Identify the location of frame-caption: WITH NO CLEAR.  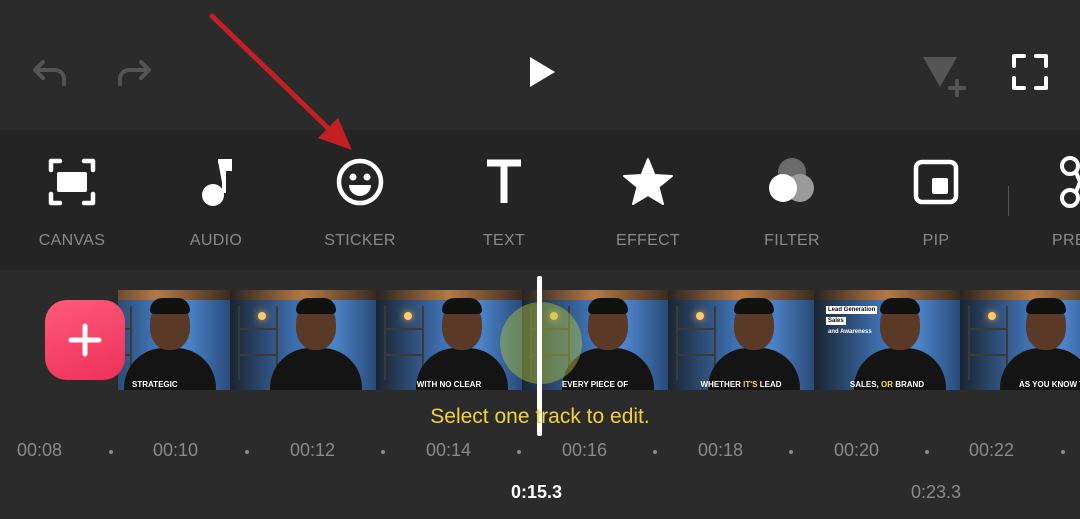
(449, 384).